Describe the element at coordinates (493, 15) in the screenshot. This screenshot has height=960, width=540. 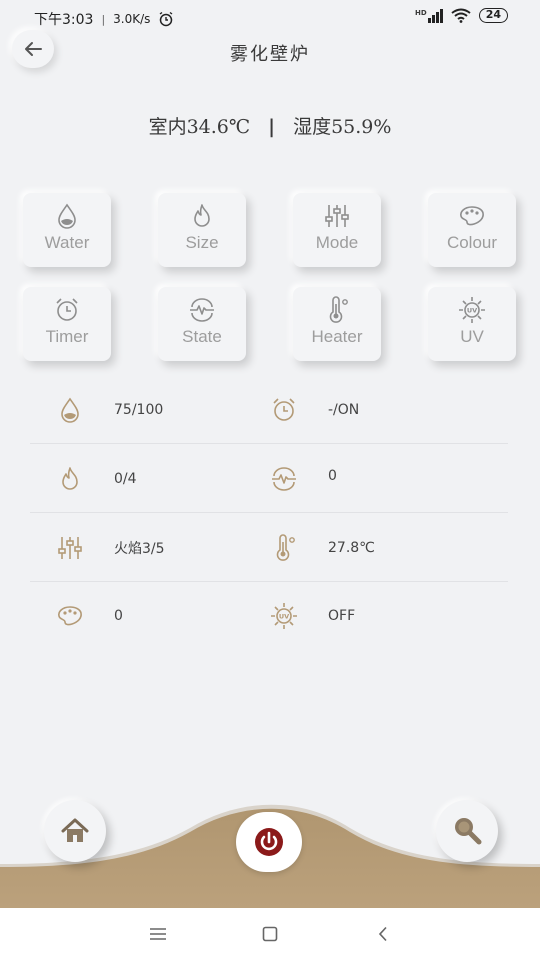
I see `battery-indicator: 24` at that location.